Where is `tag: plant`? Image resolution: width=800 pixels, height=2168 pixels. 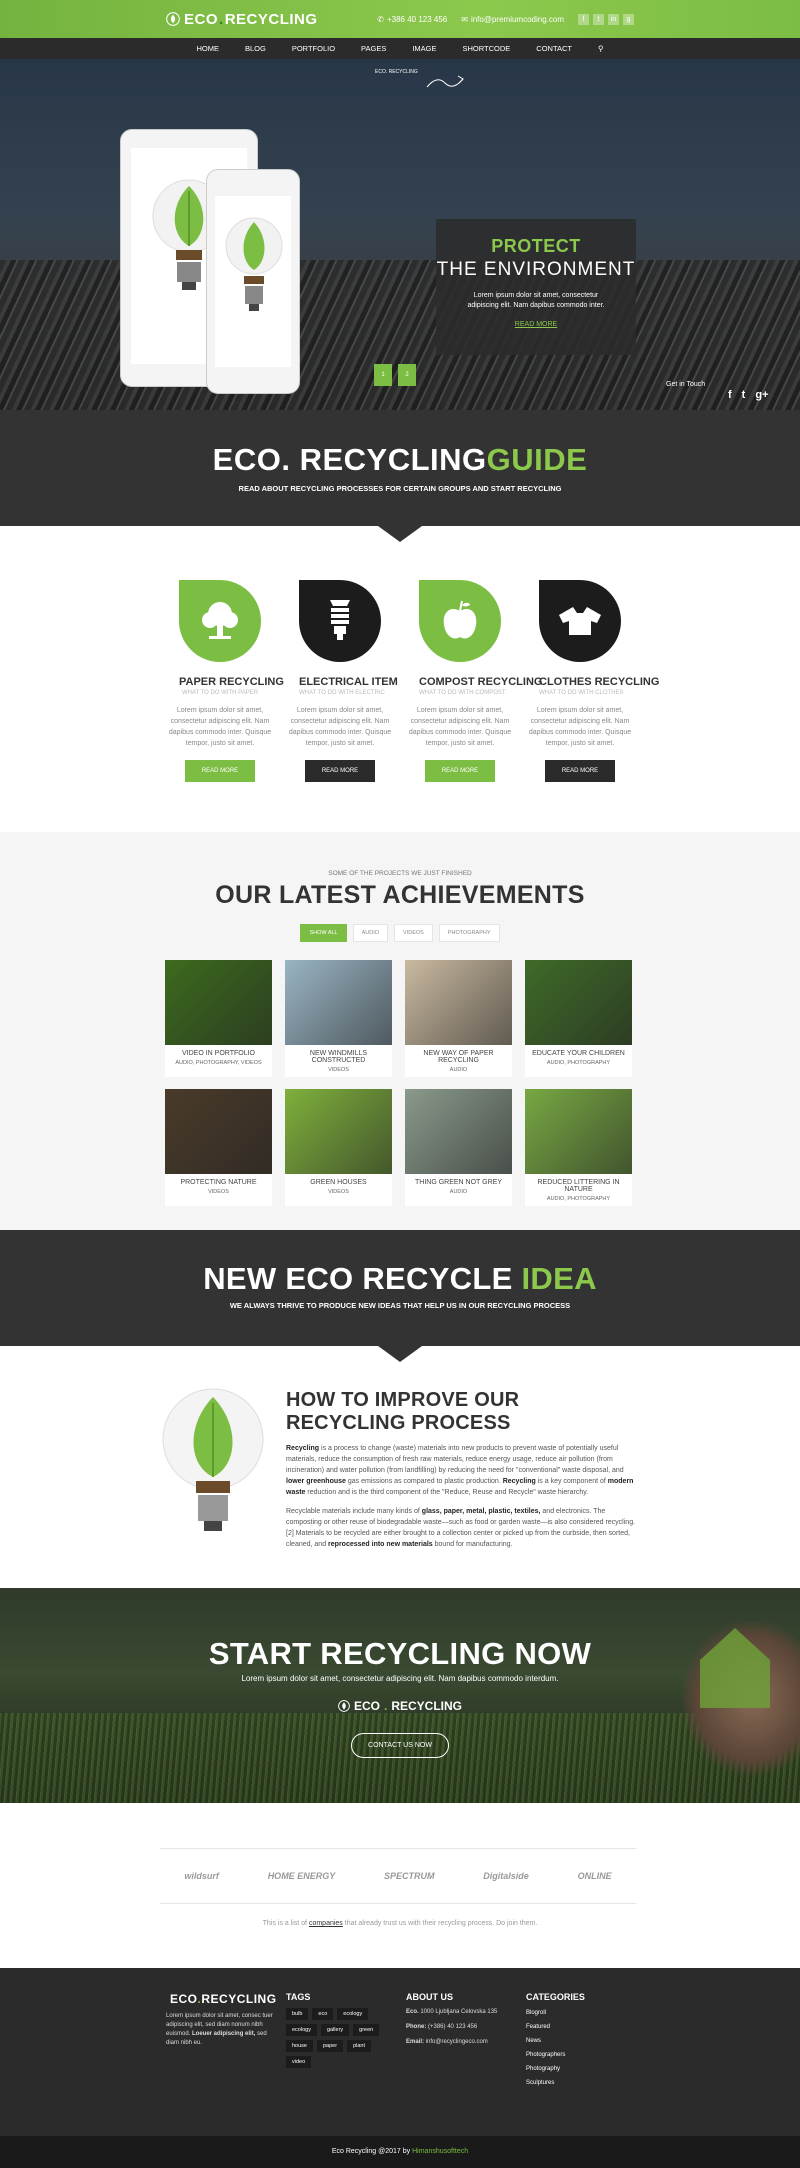
tag: plant is located at coordinates (359, 2046).